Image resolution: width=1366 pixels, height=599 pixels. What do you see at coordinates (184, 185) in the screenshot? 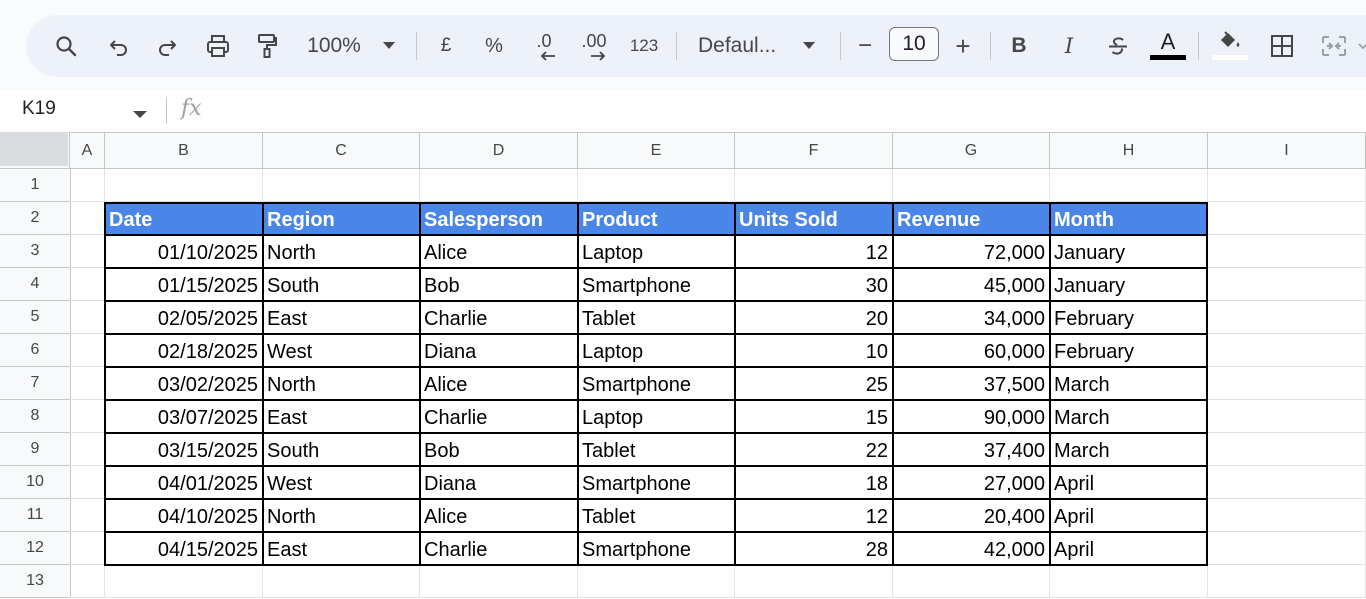
I see `cell-b1` at bounding box center [184, 185].